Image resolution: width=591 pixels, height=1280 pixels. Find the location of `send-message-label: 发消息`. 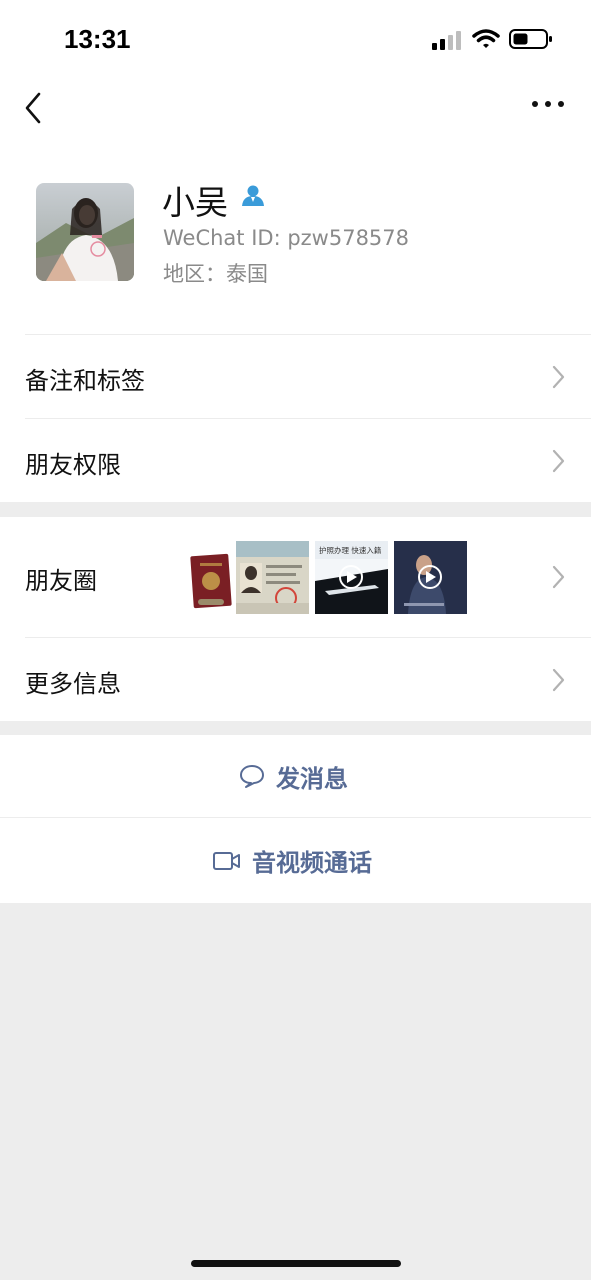

send-message-label: 发消息 is located at coordinates (312, 778).